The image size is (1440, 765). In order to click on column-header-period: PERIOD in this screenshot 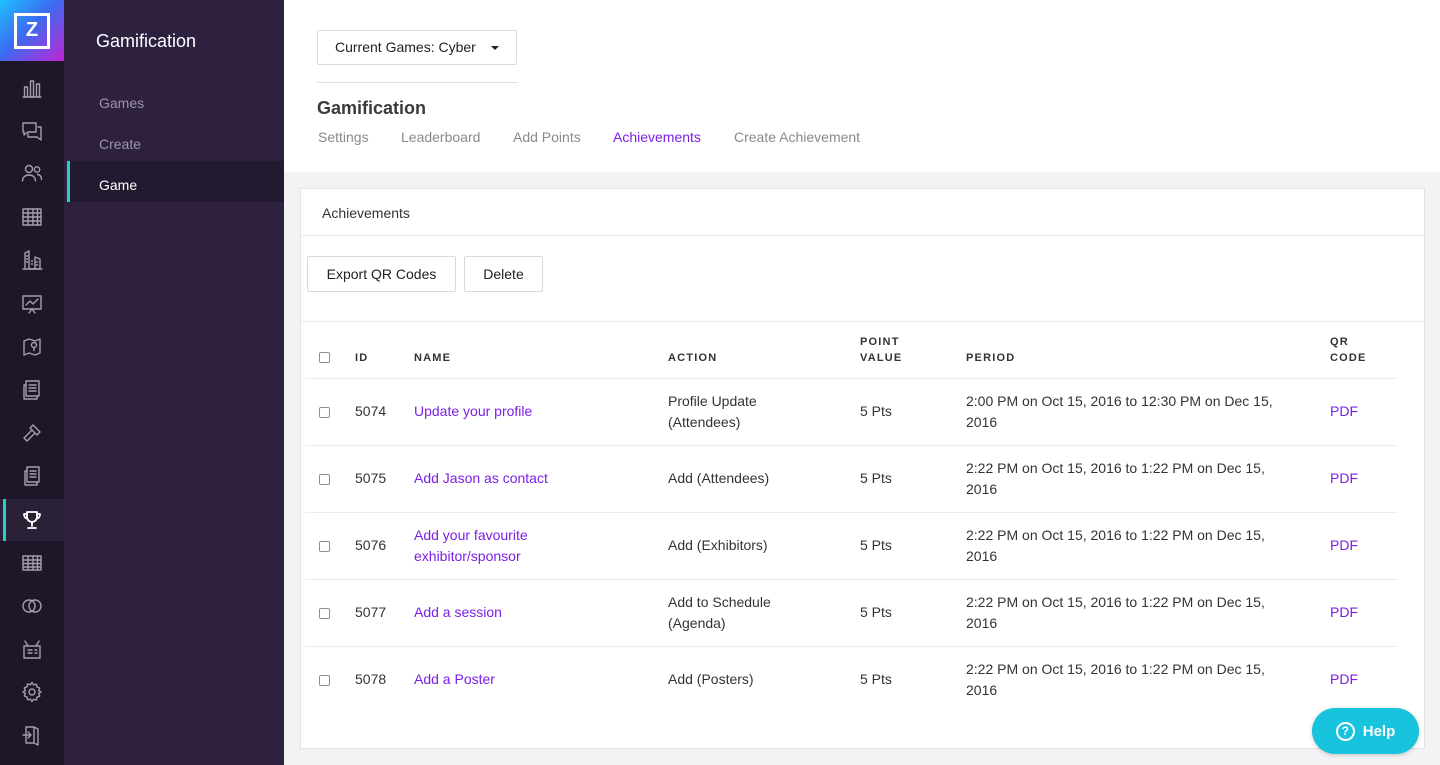, I will do `click(991, 358)`.